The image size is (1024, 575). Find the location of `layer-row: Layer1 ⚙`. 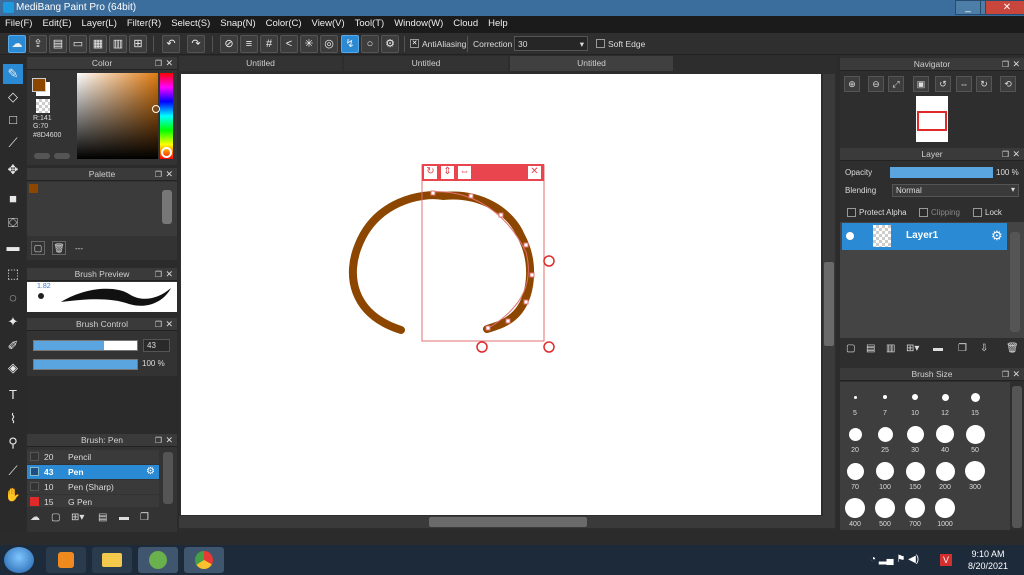

layer-row: Layer1 ⚙ is located at coordinates (924, 236).